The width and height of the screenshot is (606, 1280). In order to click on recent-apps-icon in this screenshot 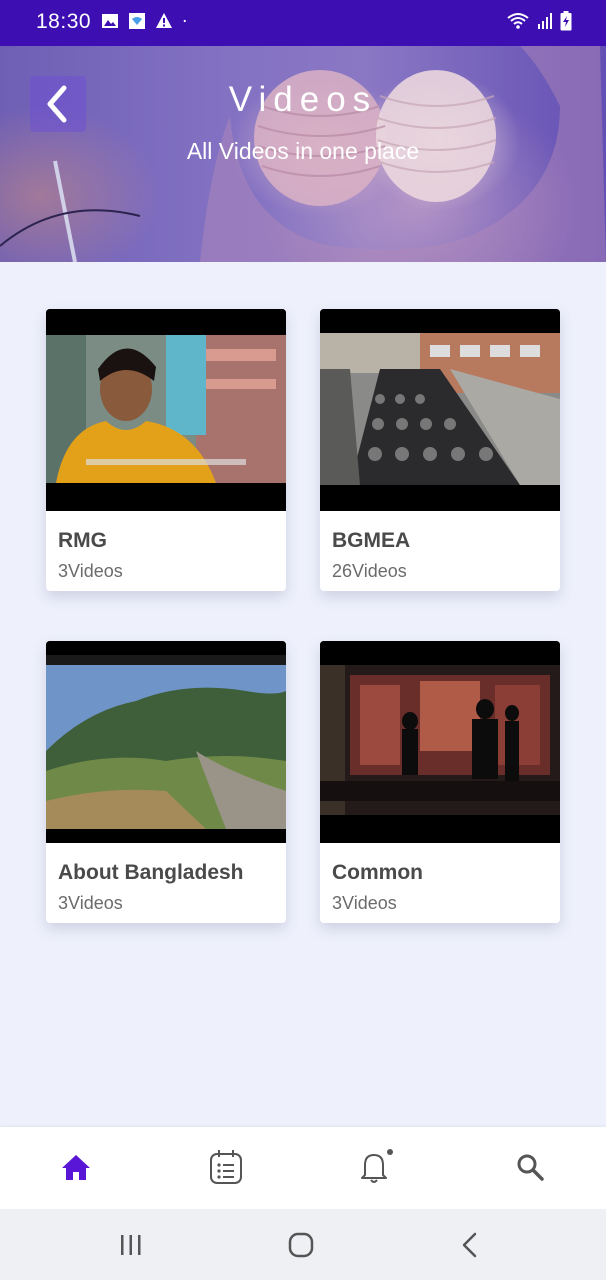, I will do `click(131, 1245)`.